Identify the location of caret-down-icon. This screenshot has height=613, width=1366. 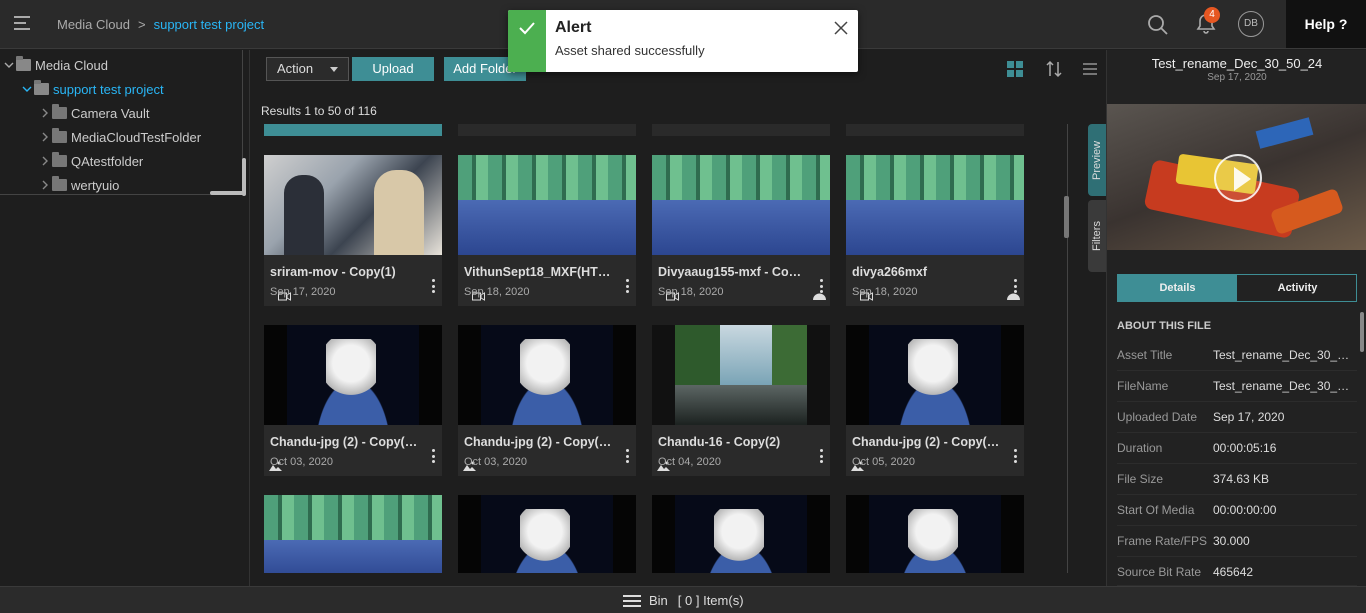
(334, 69).